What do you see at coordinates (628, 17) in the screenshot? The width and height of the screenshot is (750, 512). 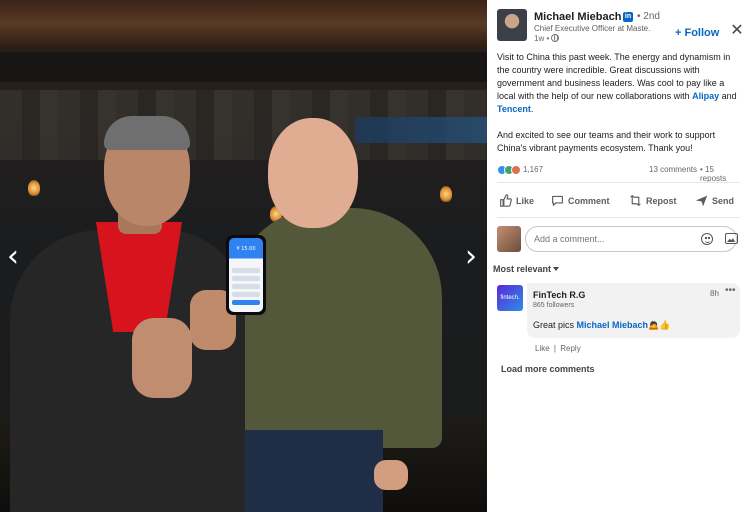 I see `linkedin-badge-icon: in` at bounding box center [628, 17].